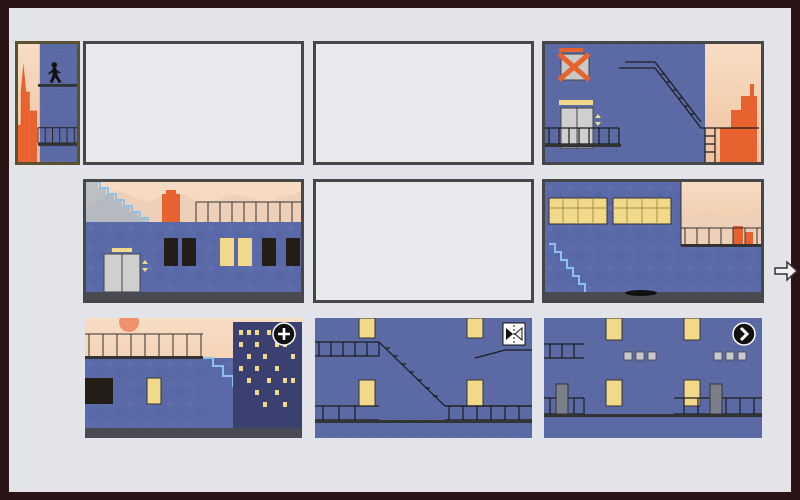  I want to click on brick-fire-escape-scene, so click(423, 378).